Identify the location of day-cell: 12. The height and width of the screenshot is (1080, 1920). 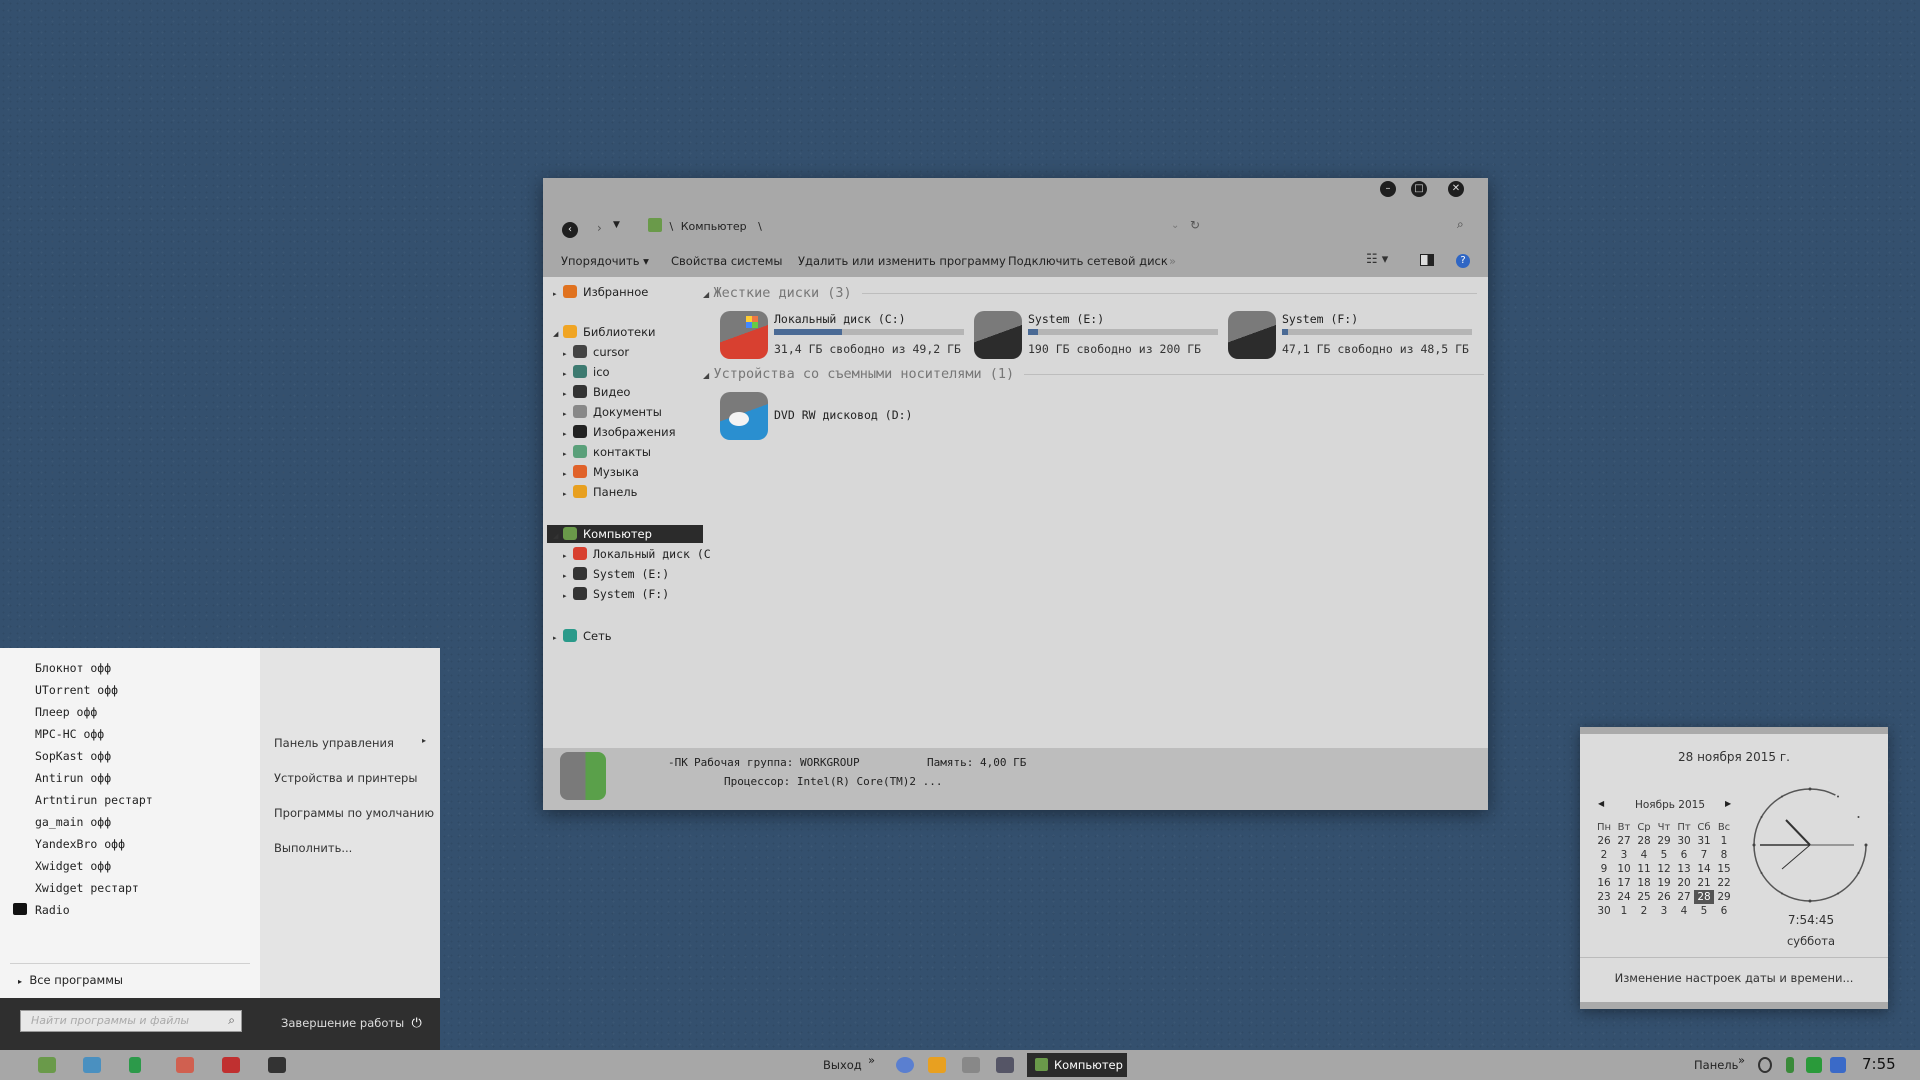
(1664, 869).